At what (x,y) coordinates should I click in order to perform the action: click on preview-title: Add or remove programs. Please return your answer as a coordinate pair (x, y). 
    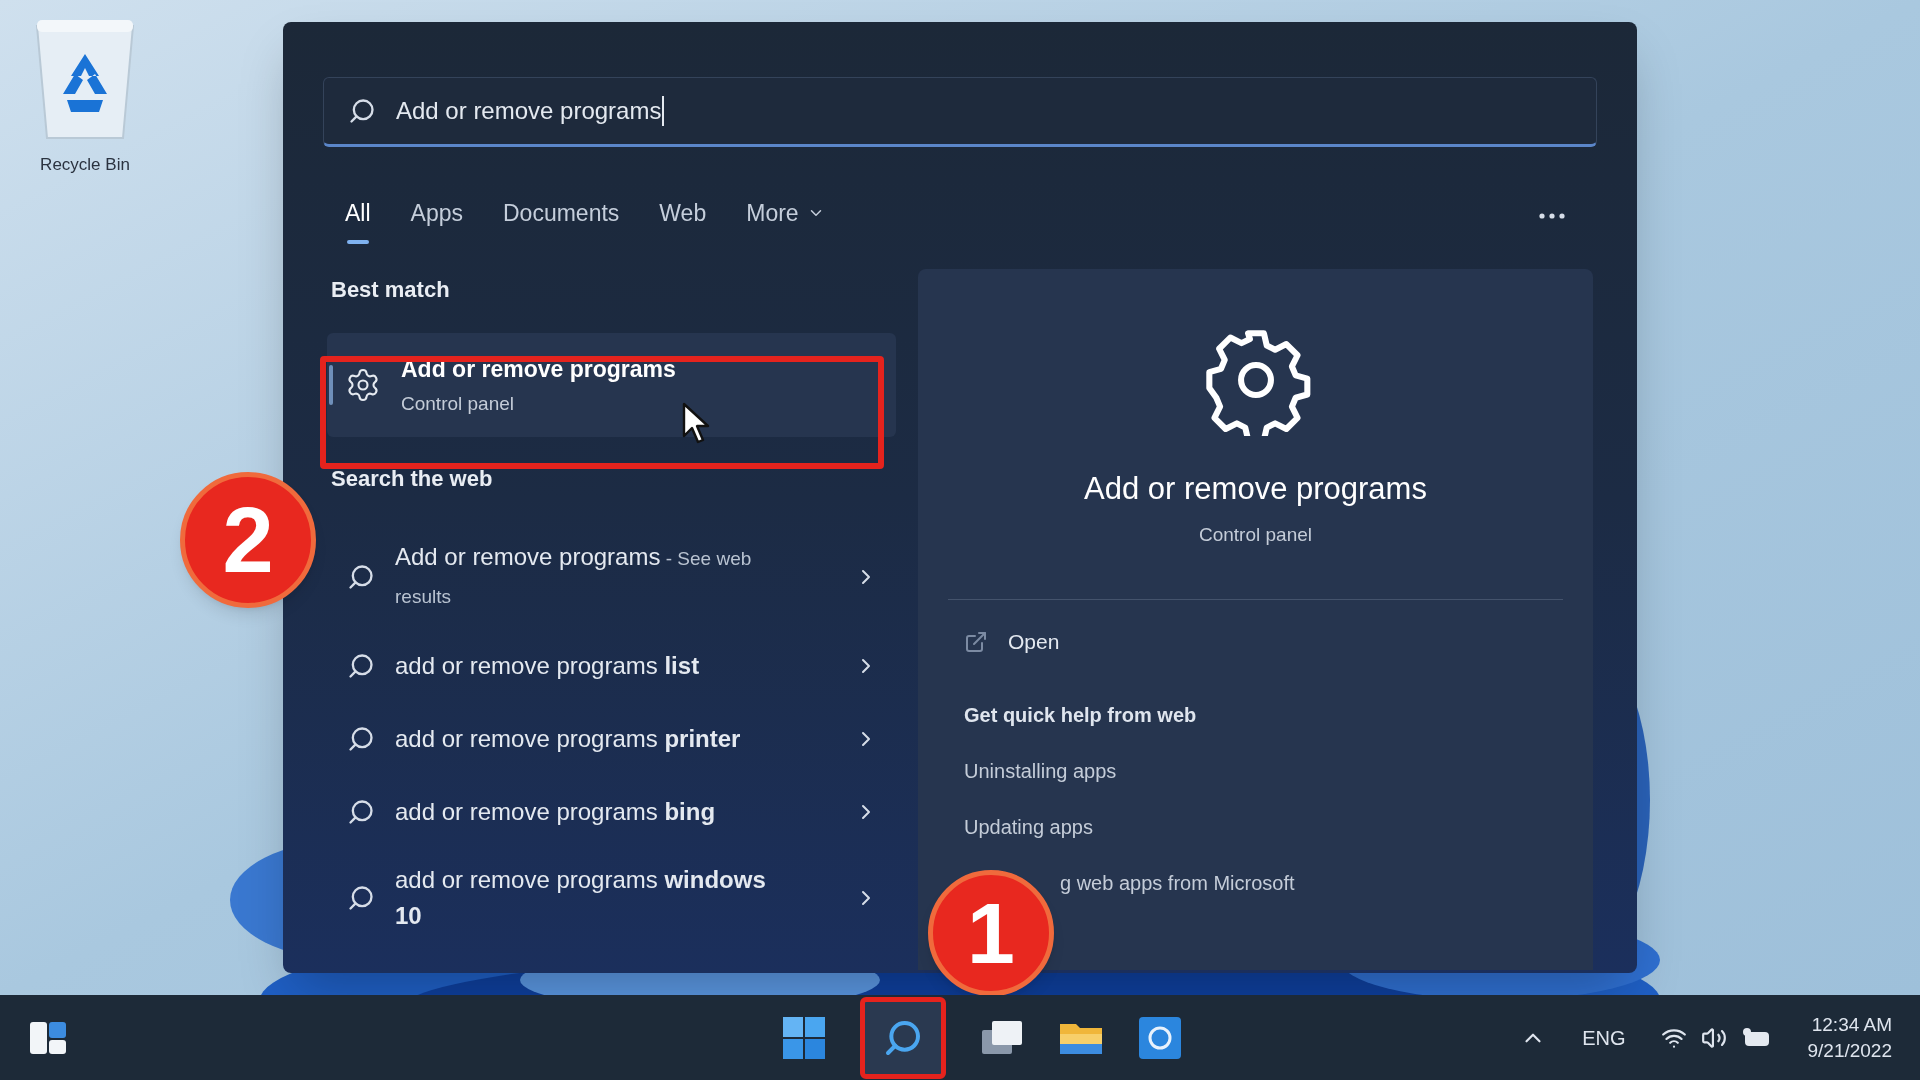
    Looking at the image, I should click on (1255, 489).